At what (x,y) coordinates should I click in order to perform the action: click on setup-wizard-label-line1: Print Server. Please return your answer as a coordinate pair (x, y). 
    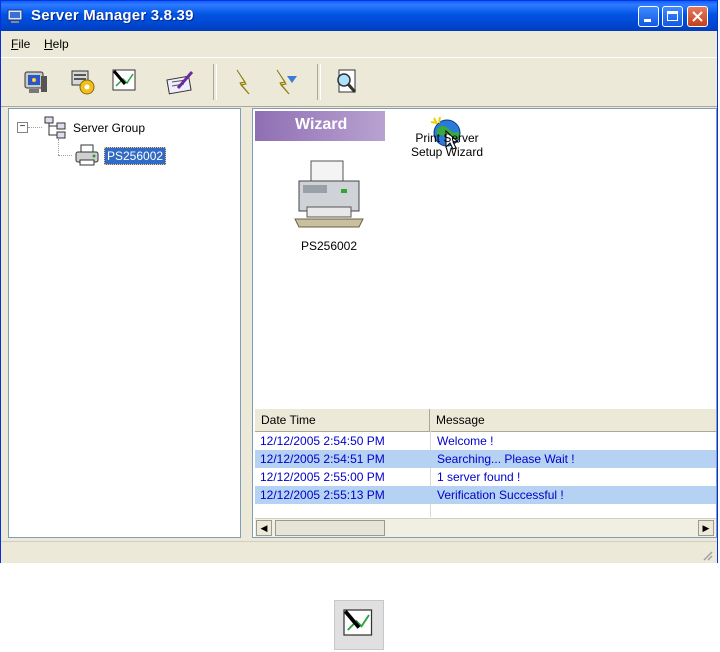
    Looking at the image, I should click on (447, 138).